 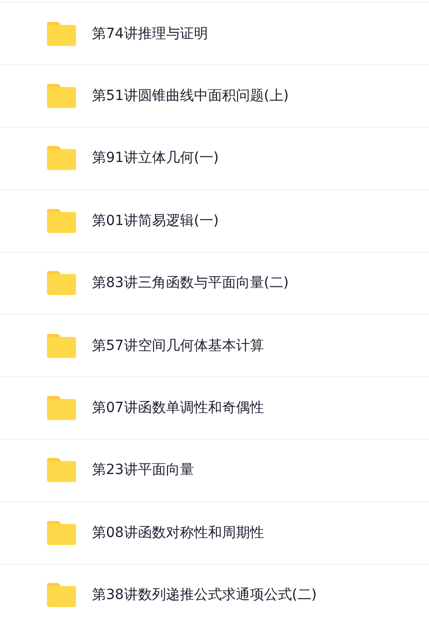 I want to click on folder-name: 第08讲函数对称性和周期性, so click(x=178, y=533).